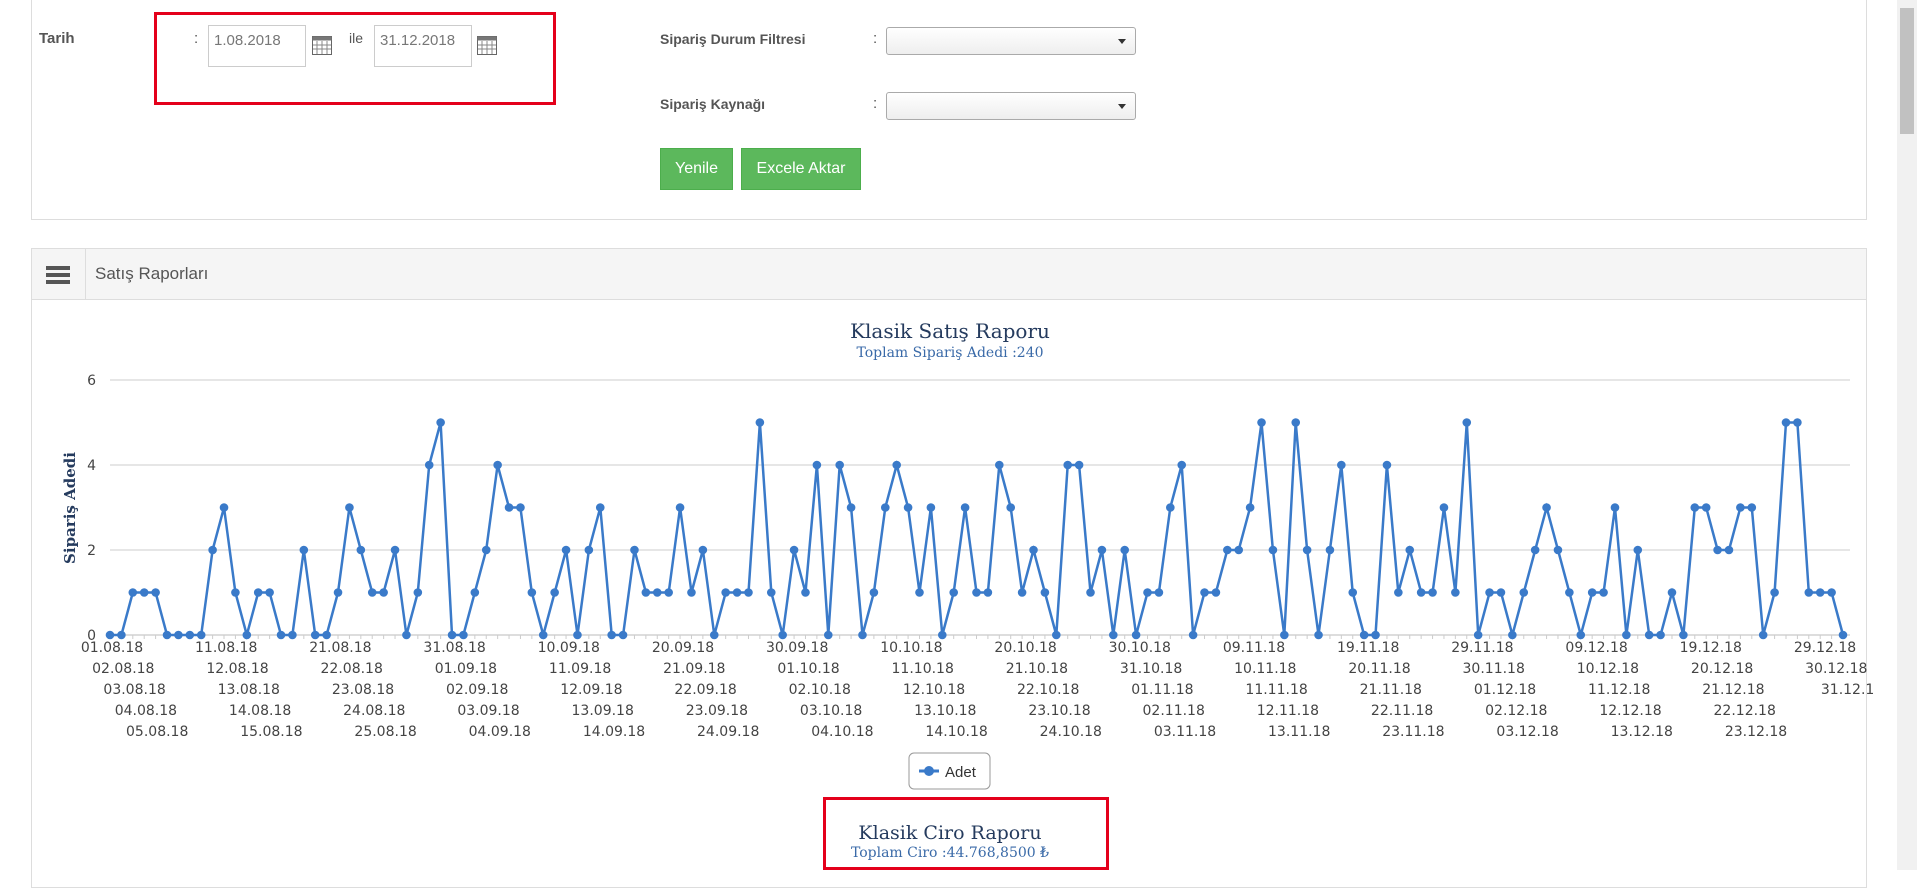 The height and width of the screenshot is (888, 1917). I want to click on scroll-thumb, so click(1907, 71).